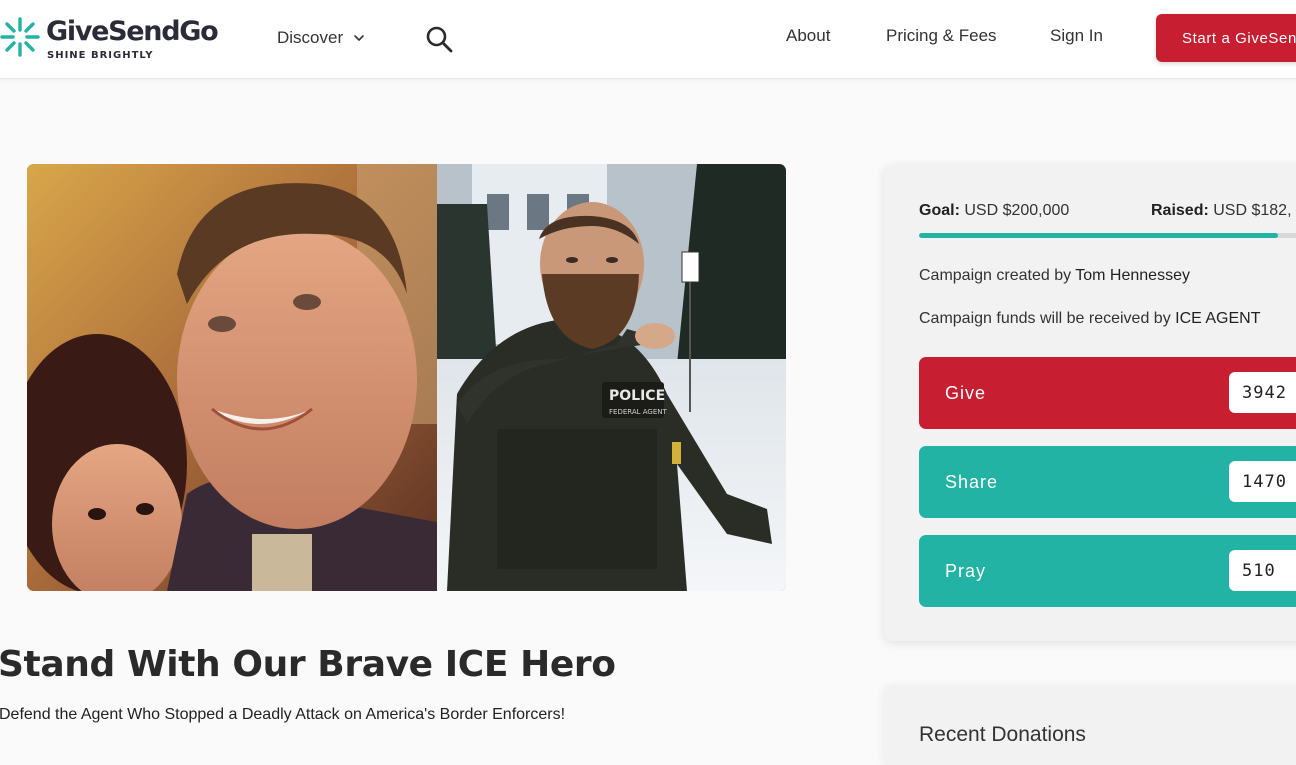 Image resolution: width=1296 pixels, height=765 pixels. Describe the element at coordinates (808, 36) in the screenshot. I see `nav-about: About` at that location.